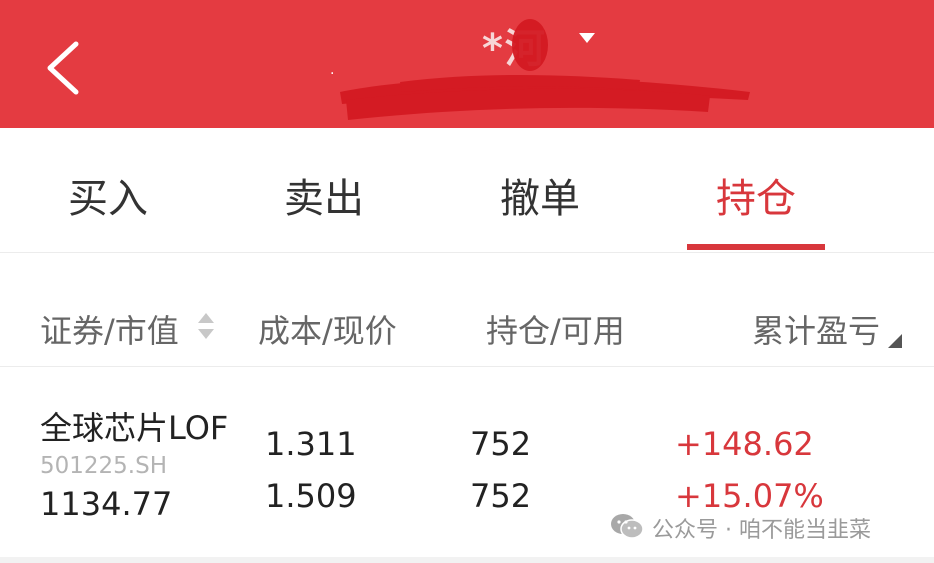 This screenshot has height=563, width=934. Describe the element at coordinates (106, 504) in the screenshot. I see `market-value: 1134.77` at that location.